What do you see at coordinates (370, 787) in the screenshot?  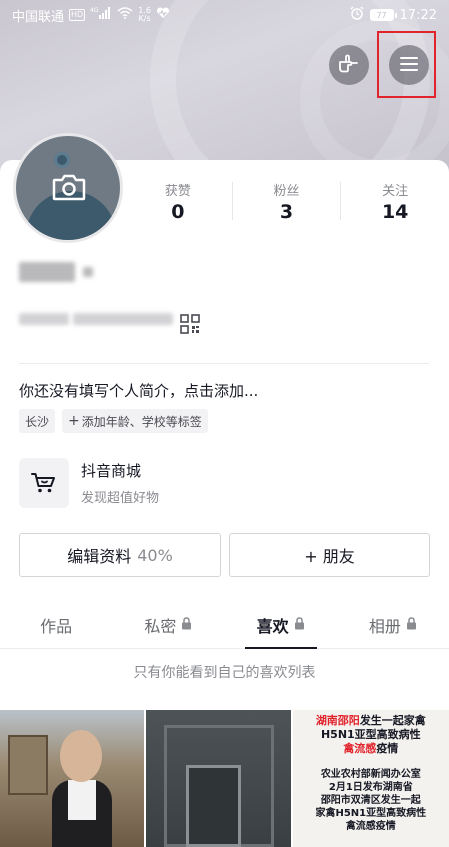 I see `thumb-body-line: 2月1日发布湖南省` at bounding box center [370, 787].